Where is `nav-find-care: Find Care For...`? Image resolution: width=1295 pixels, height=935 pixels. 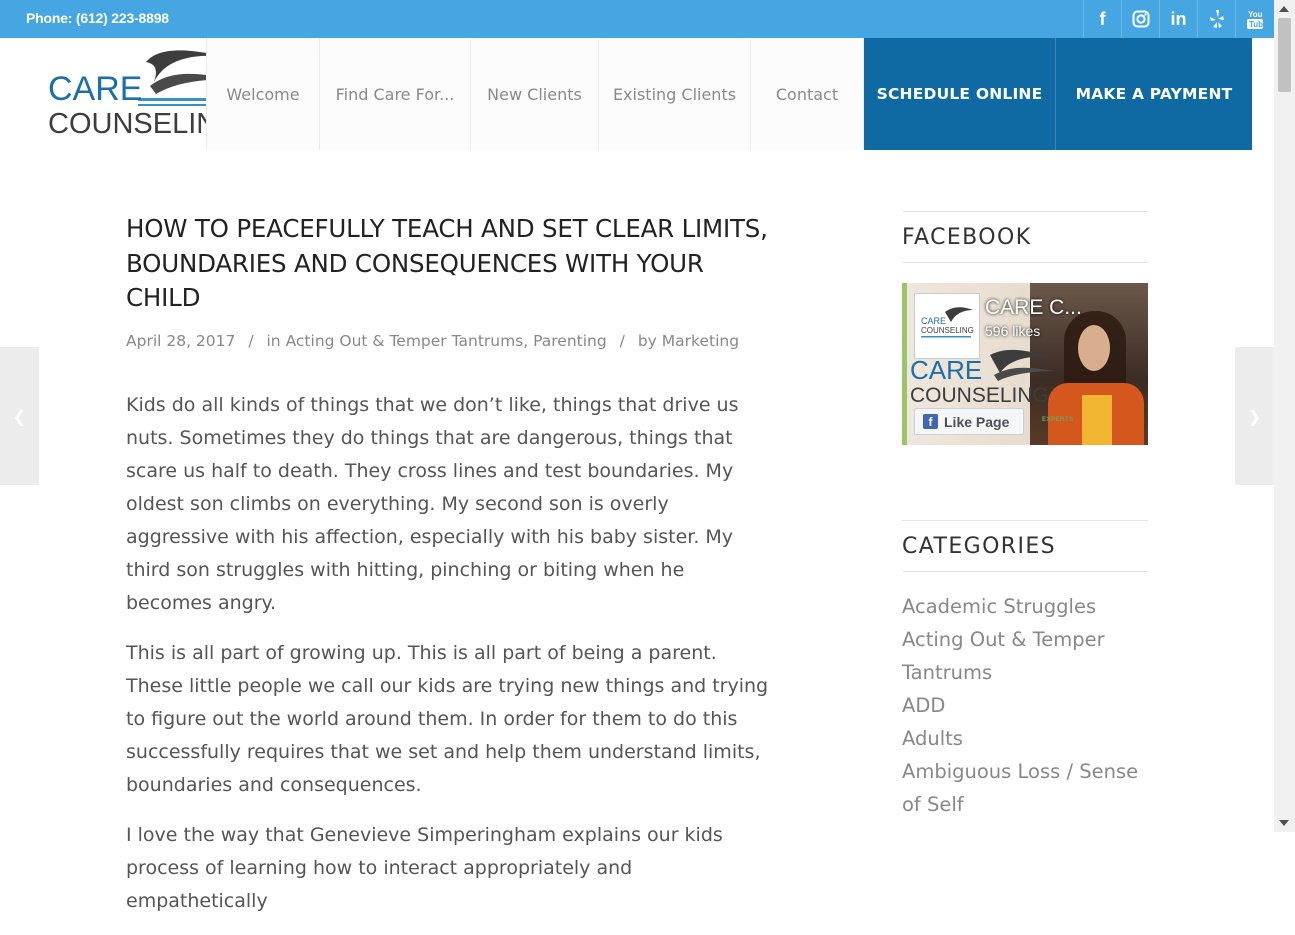 nav-find-care: Find Care For... is located at coordinates (394, 94).